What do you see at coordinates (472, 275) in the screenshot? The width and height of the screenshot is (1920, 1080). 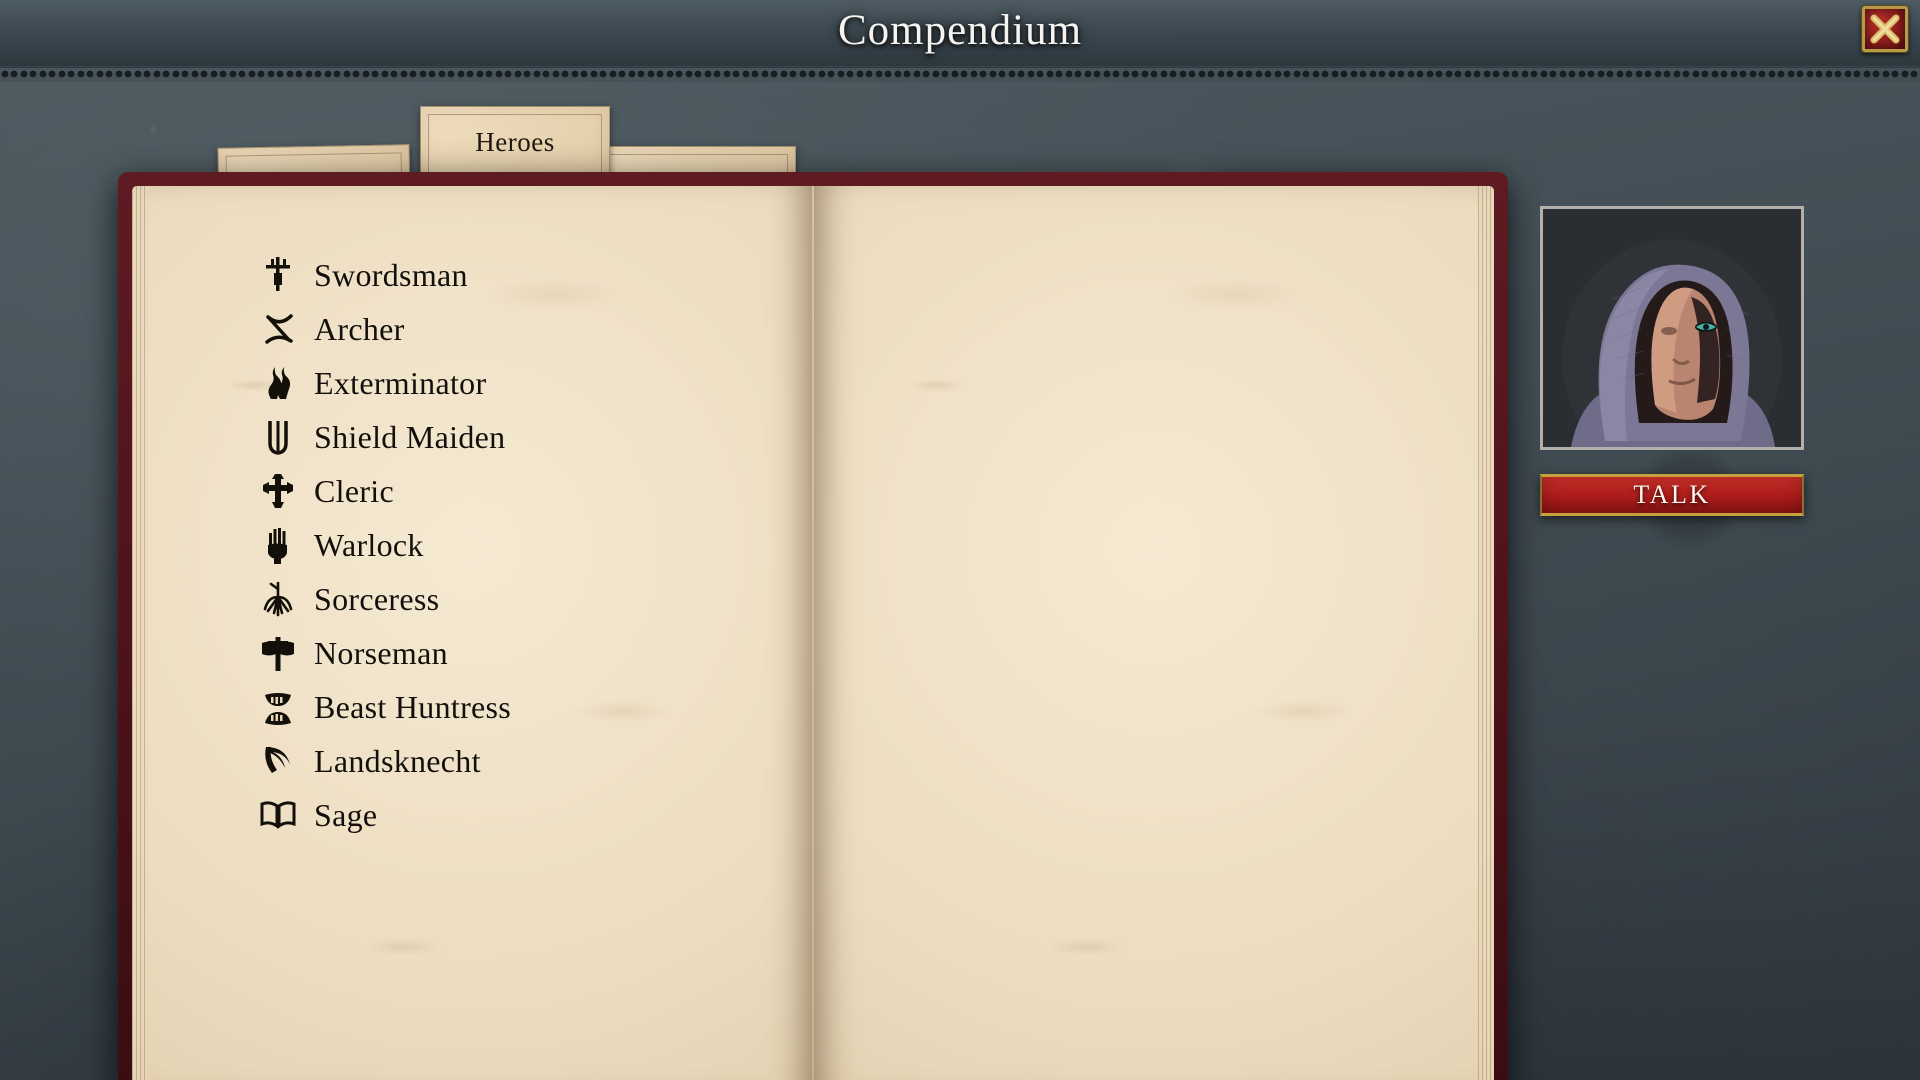 I see `hero-list-item-swordsman: Swordsman` at bounding box center [472, 275].